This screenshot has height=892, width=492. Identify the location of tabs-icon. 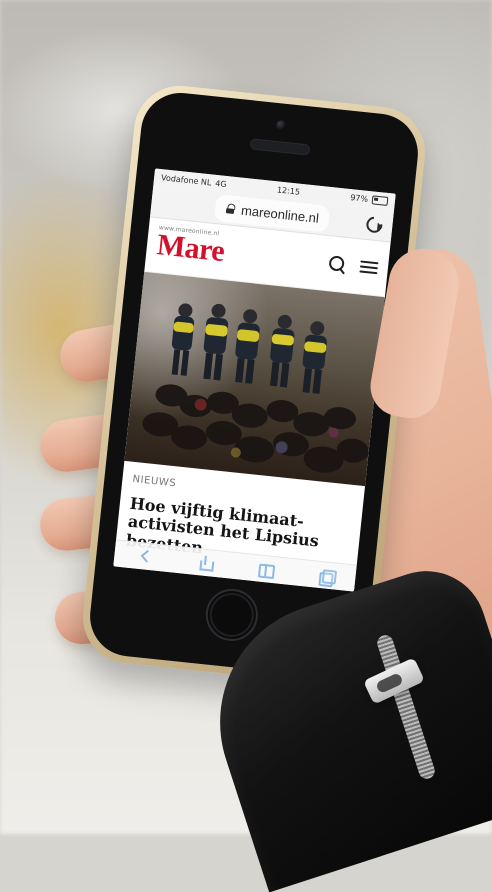
(325, 576).